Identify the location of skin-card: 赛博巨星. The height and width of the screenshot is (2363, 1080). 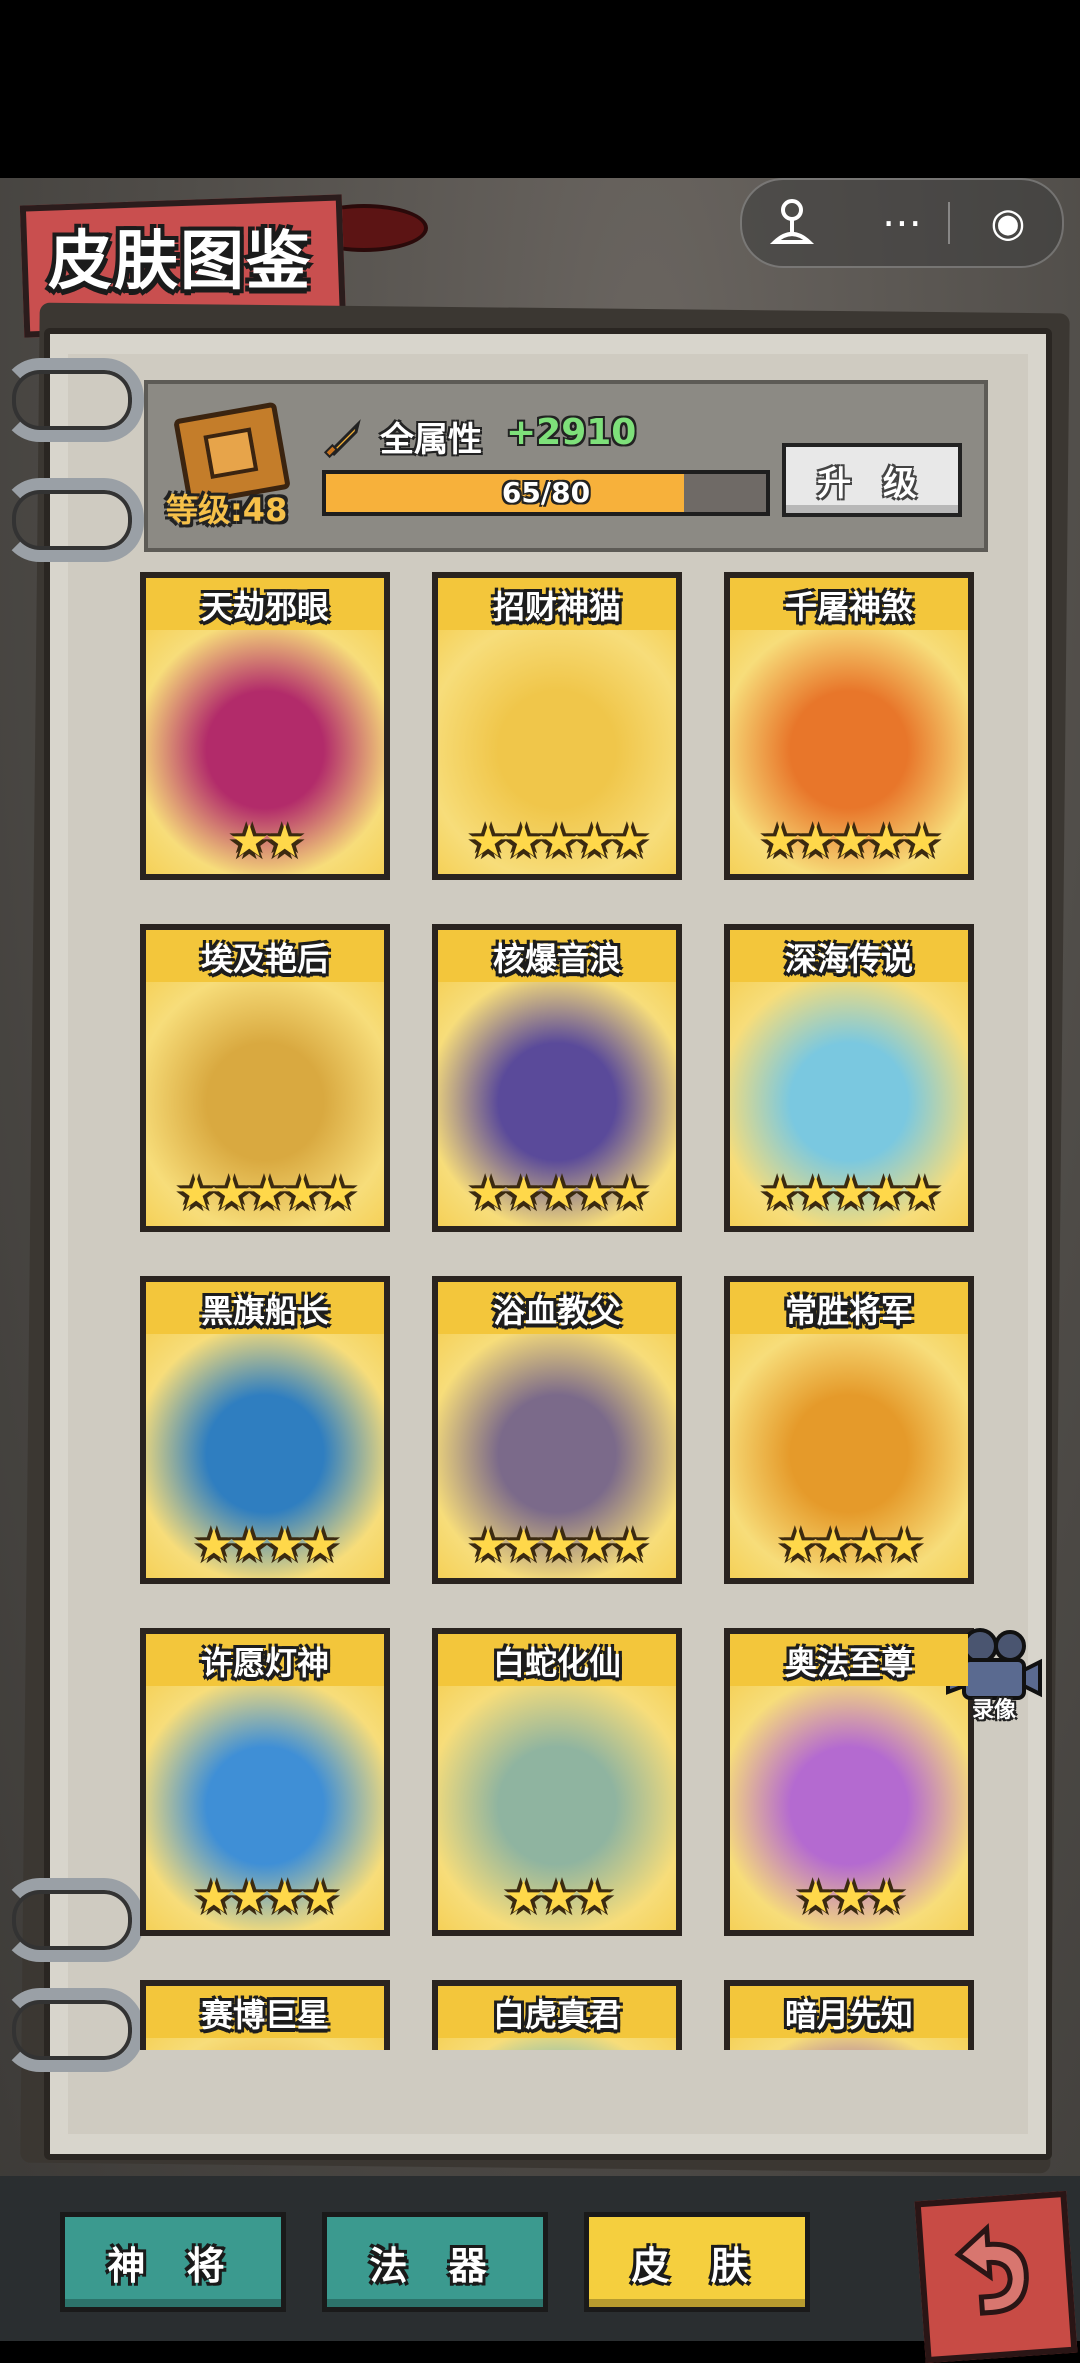
(265, 2015).